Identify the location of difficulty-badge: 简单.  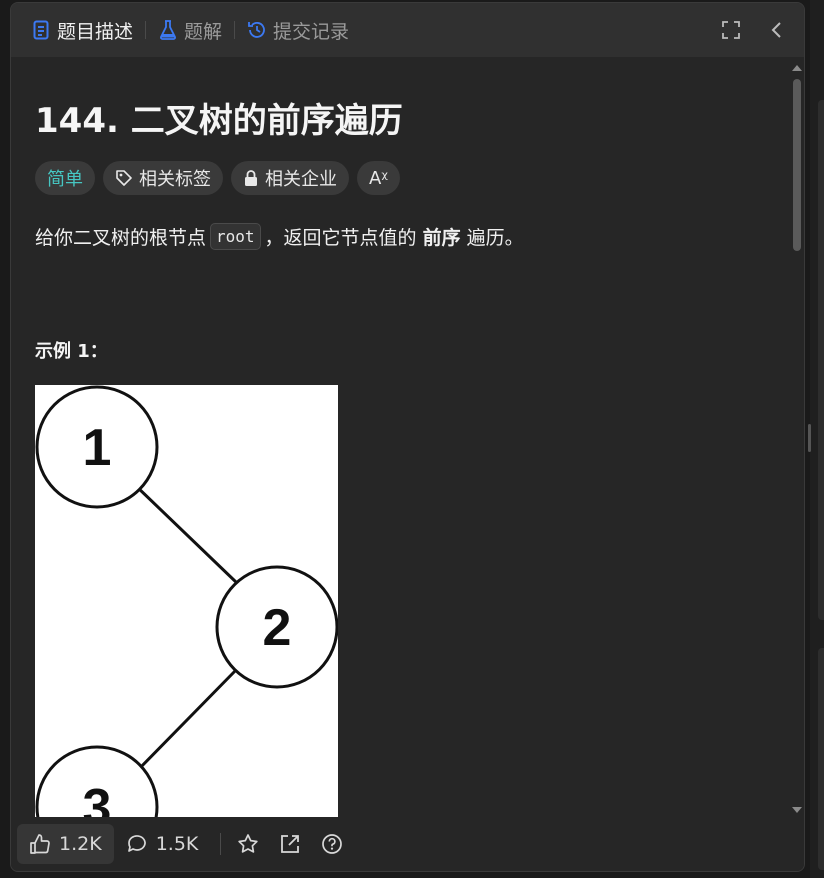
(65, 178).